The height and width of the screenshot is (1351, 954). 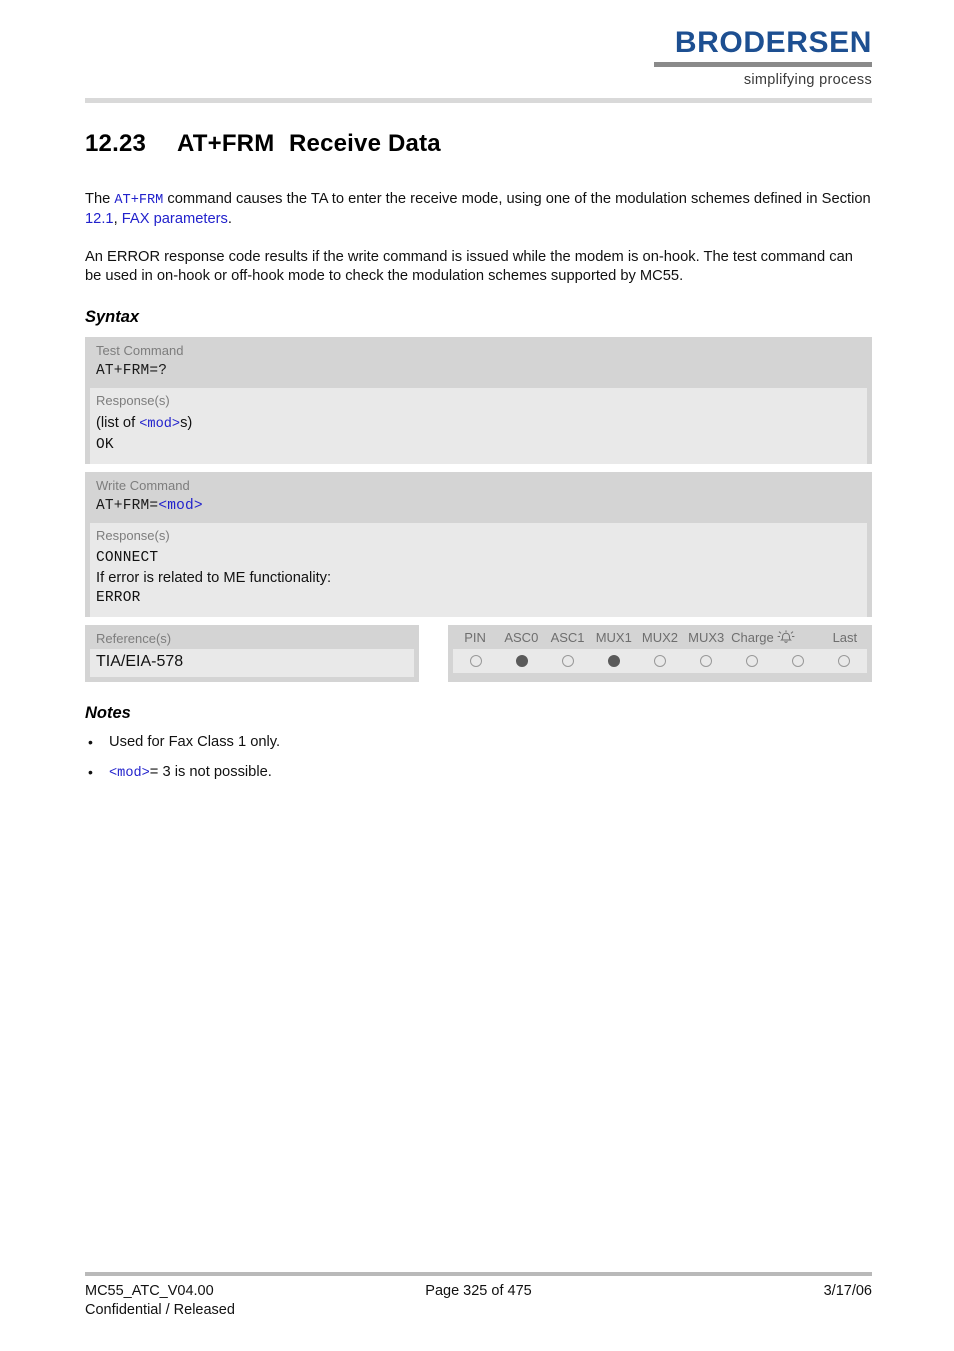 I want to click on status-cell-asc1, so click(x=568, y=661).